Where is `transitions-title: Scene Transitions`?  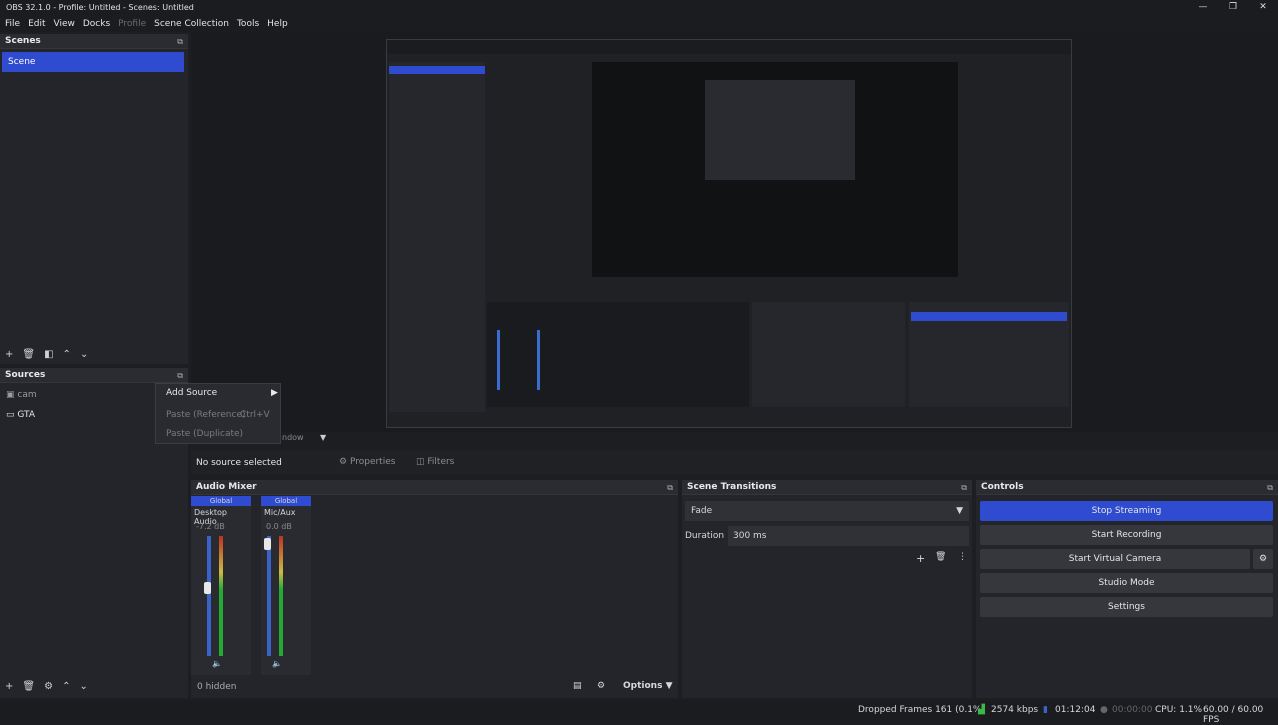
transitions-title: Scene Transitions is located at coordinates (732, 487).